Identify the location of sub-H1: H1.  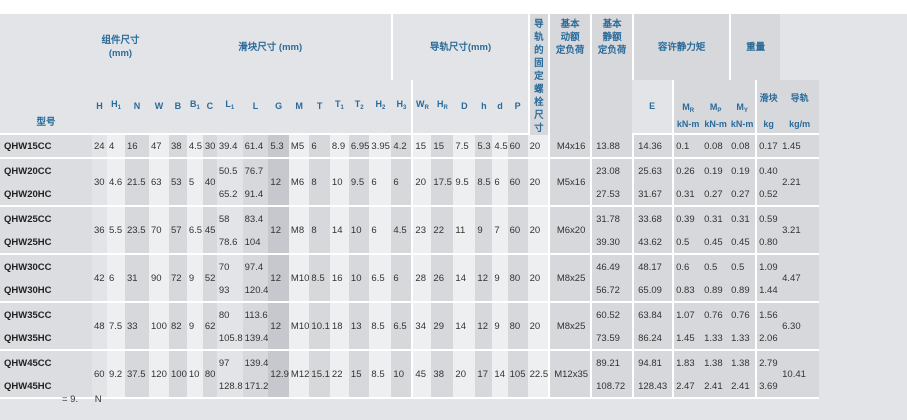
(116, 107).